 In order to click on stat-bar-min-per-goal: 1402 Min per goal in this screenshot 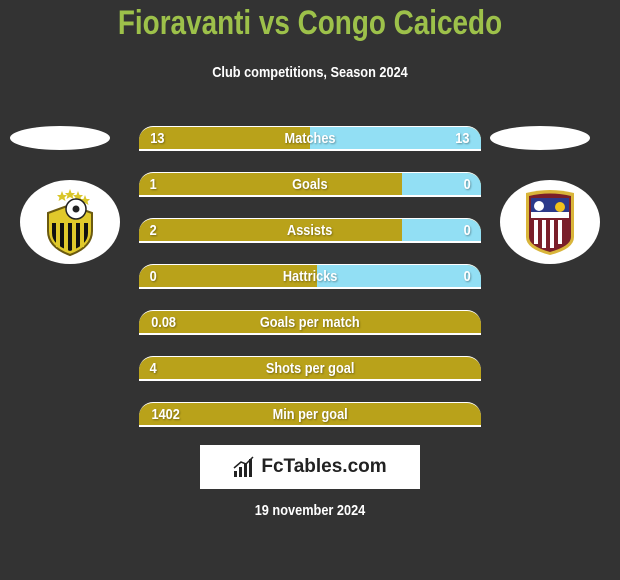, I will do `click(310, 414)`.